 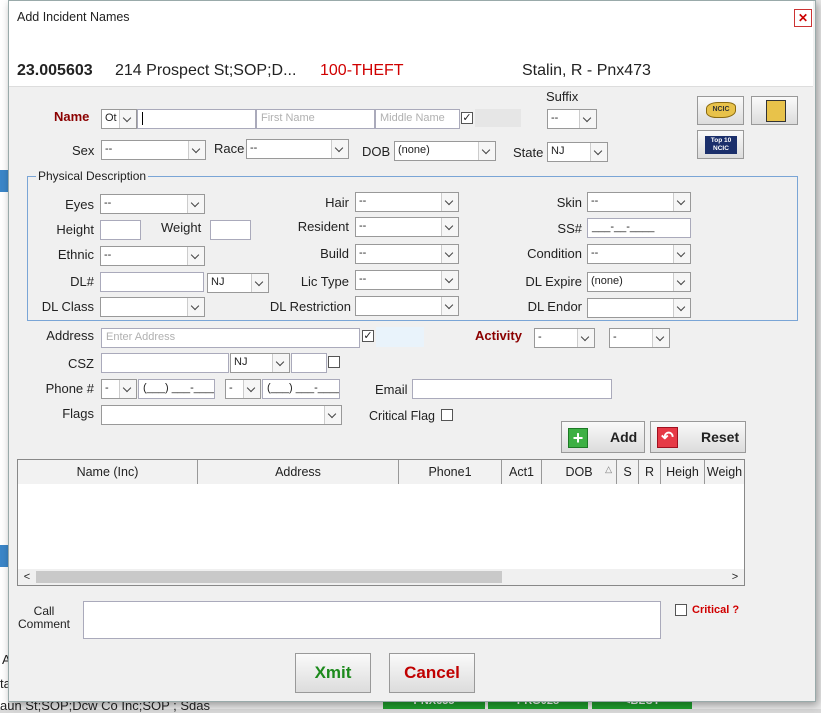 I want to click on column-header: S, so click(x=628, y=472).